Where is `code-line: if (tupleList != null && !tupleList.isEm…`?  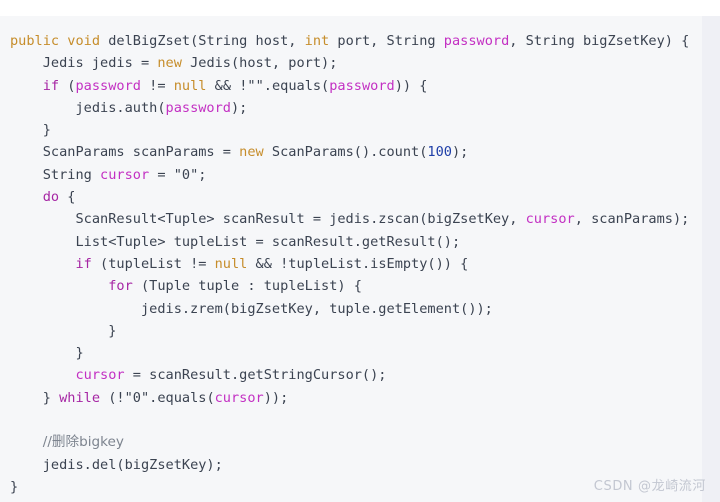
code-line: if (tupleList != null && !tupleList.isEm… is located at coordinates (351, 264).